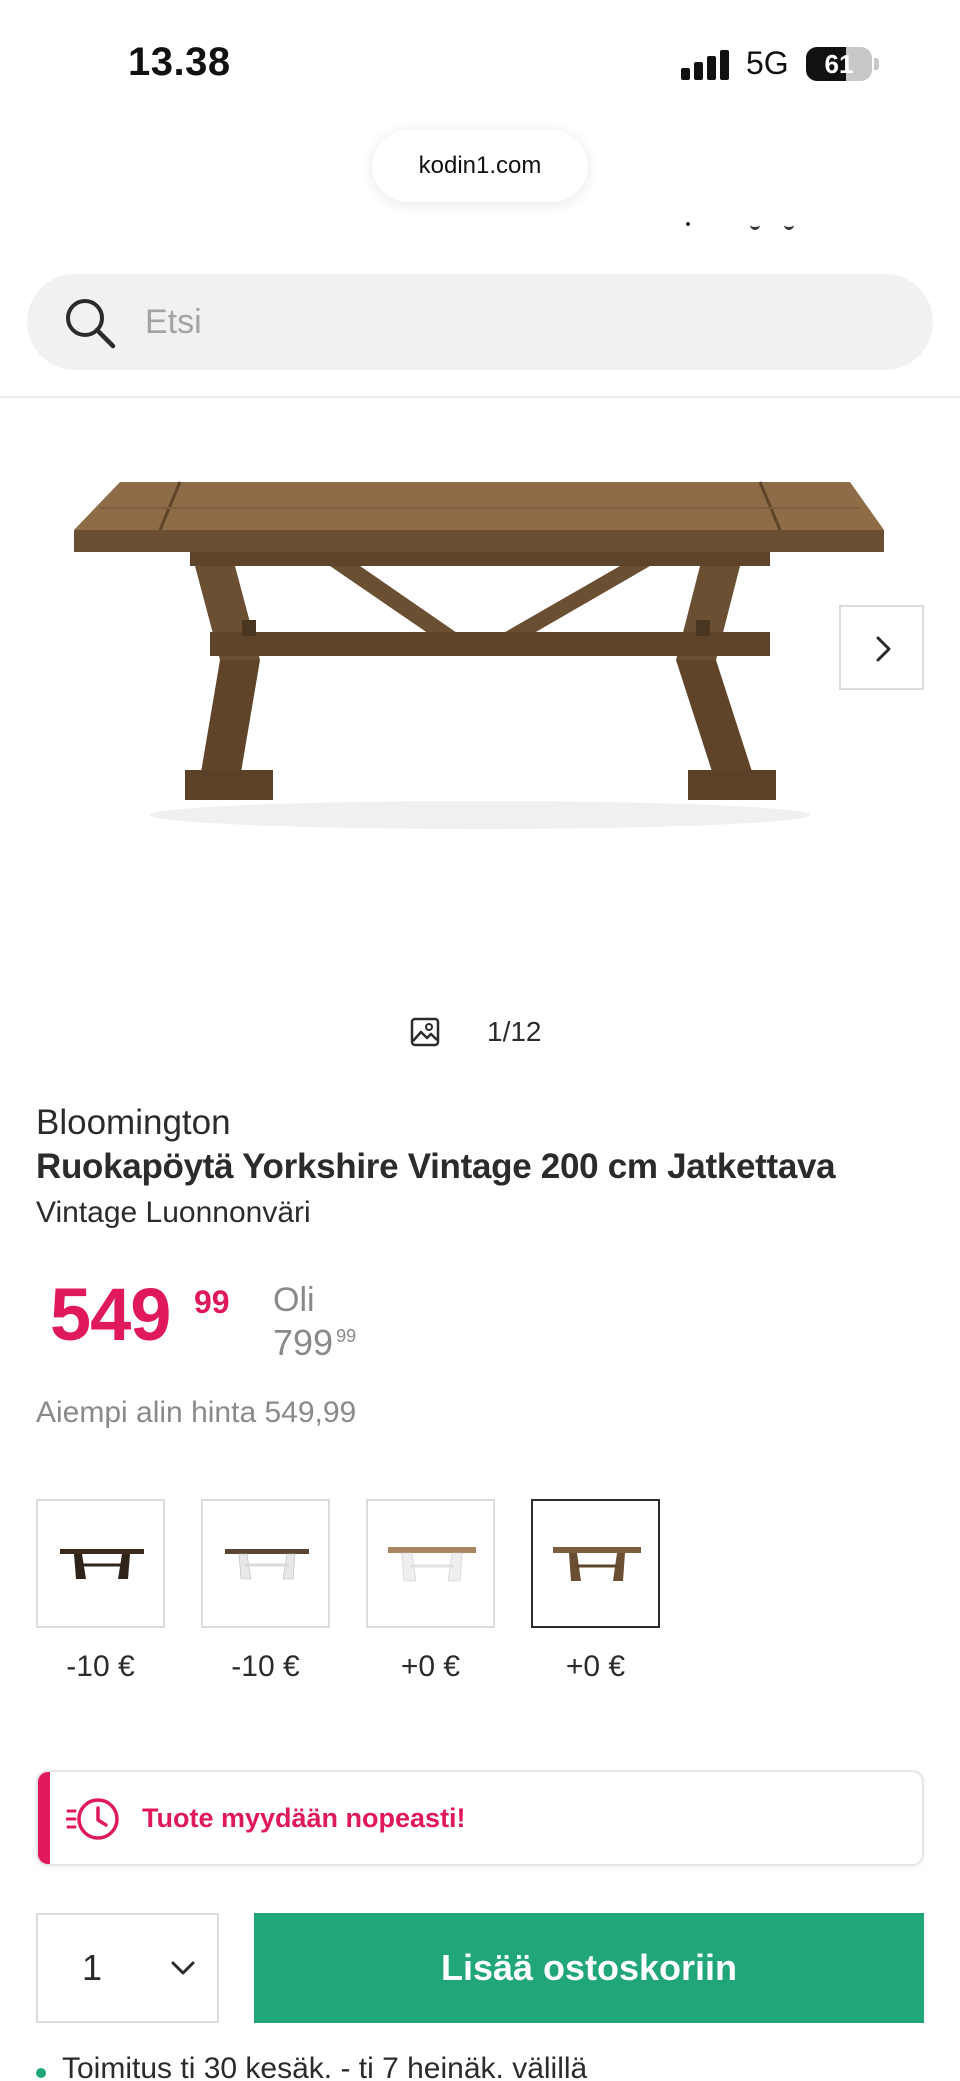 The height and width of the screenshot is (2081, 960). Describe the element at coordinates (750, 227) in the screenshot. I see `header-peek` at that location.